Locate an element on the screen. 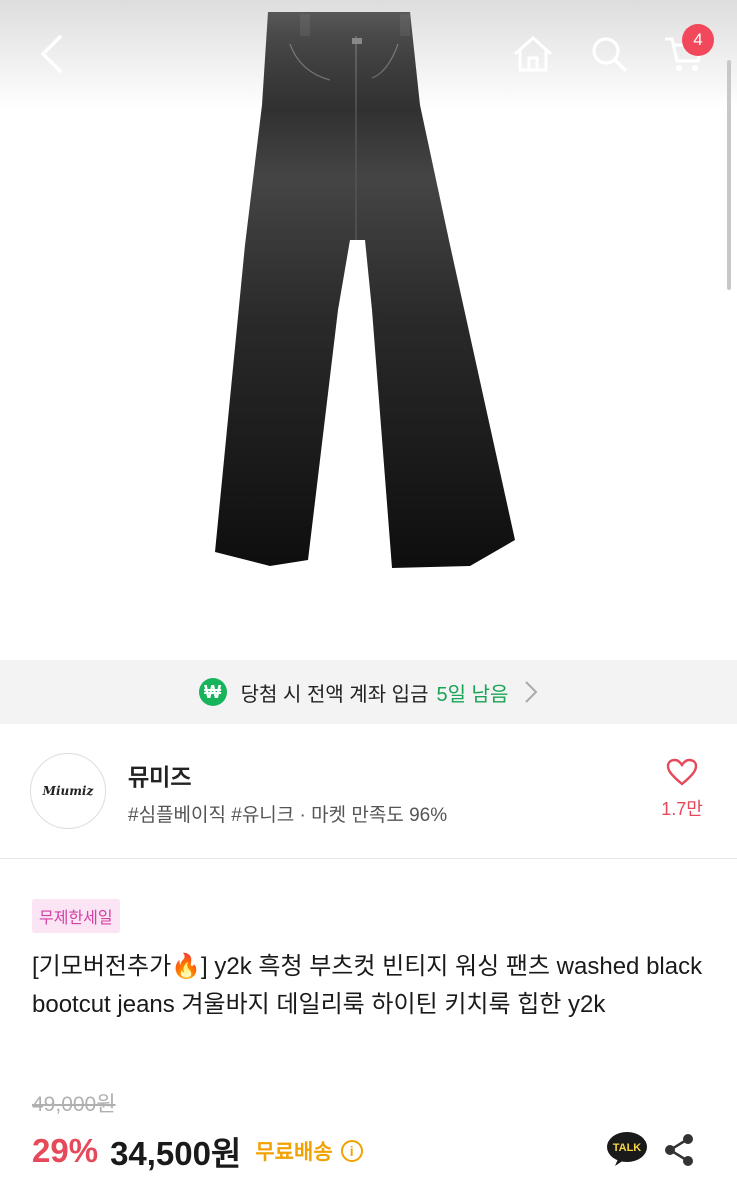 The image size is (737, 1200). heart-icon is located at coordinates (682, 772).